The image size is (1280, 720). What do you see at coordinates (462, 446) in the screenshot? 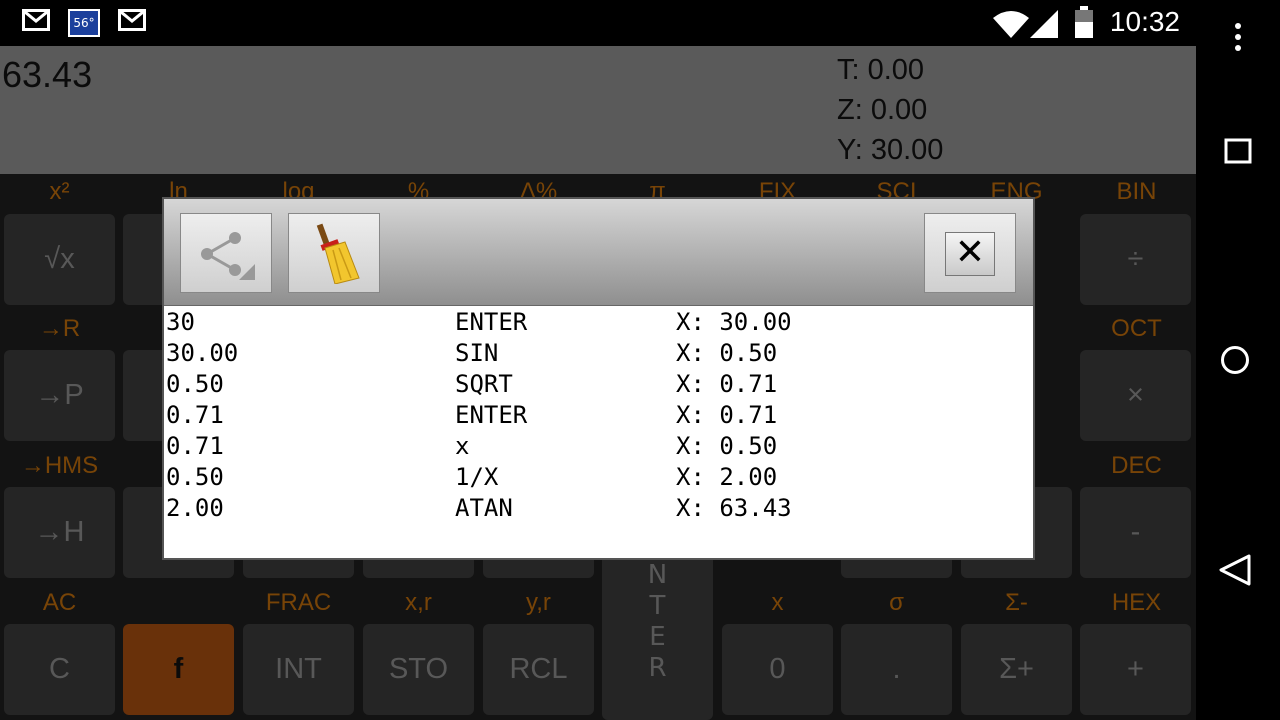
I see `history-op: x` at bounding box center [462, 446].